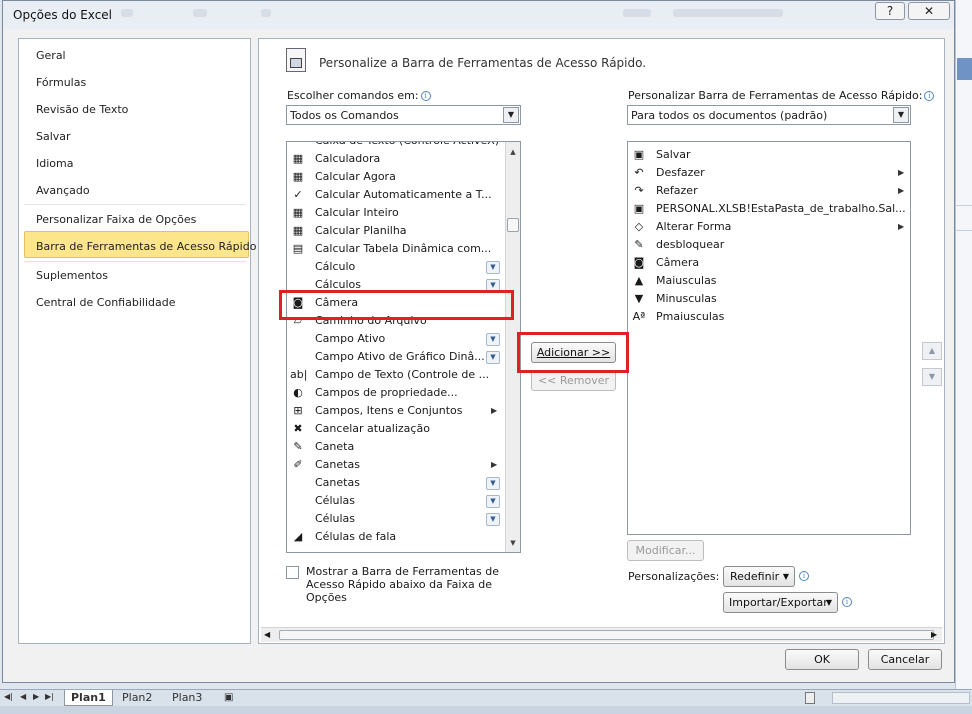 This screenshot has width=972, height=714. I want to click on command-item: Campo Ativo de Gráfico Dinâ... ▼, so click(396, 357).